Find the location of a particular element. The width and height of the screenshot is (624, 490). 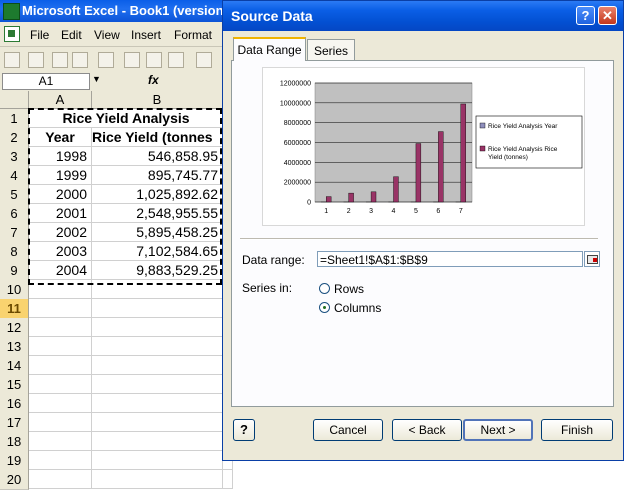

cell-a6: 2001 is located at coordinates (60, 213).